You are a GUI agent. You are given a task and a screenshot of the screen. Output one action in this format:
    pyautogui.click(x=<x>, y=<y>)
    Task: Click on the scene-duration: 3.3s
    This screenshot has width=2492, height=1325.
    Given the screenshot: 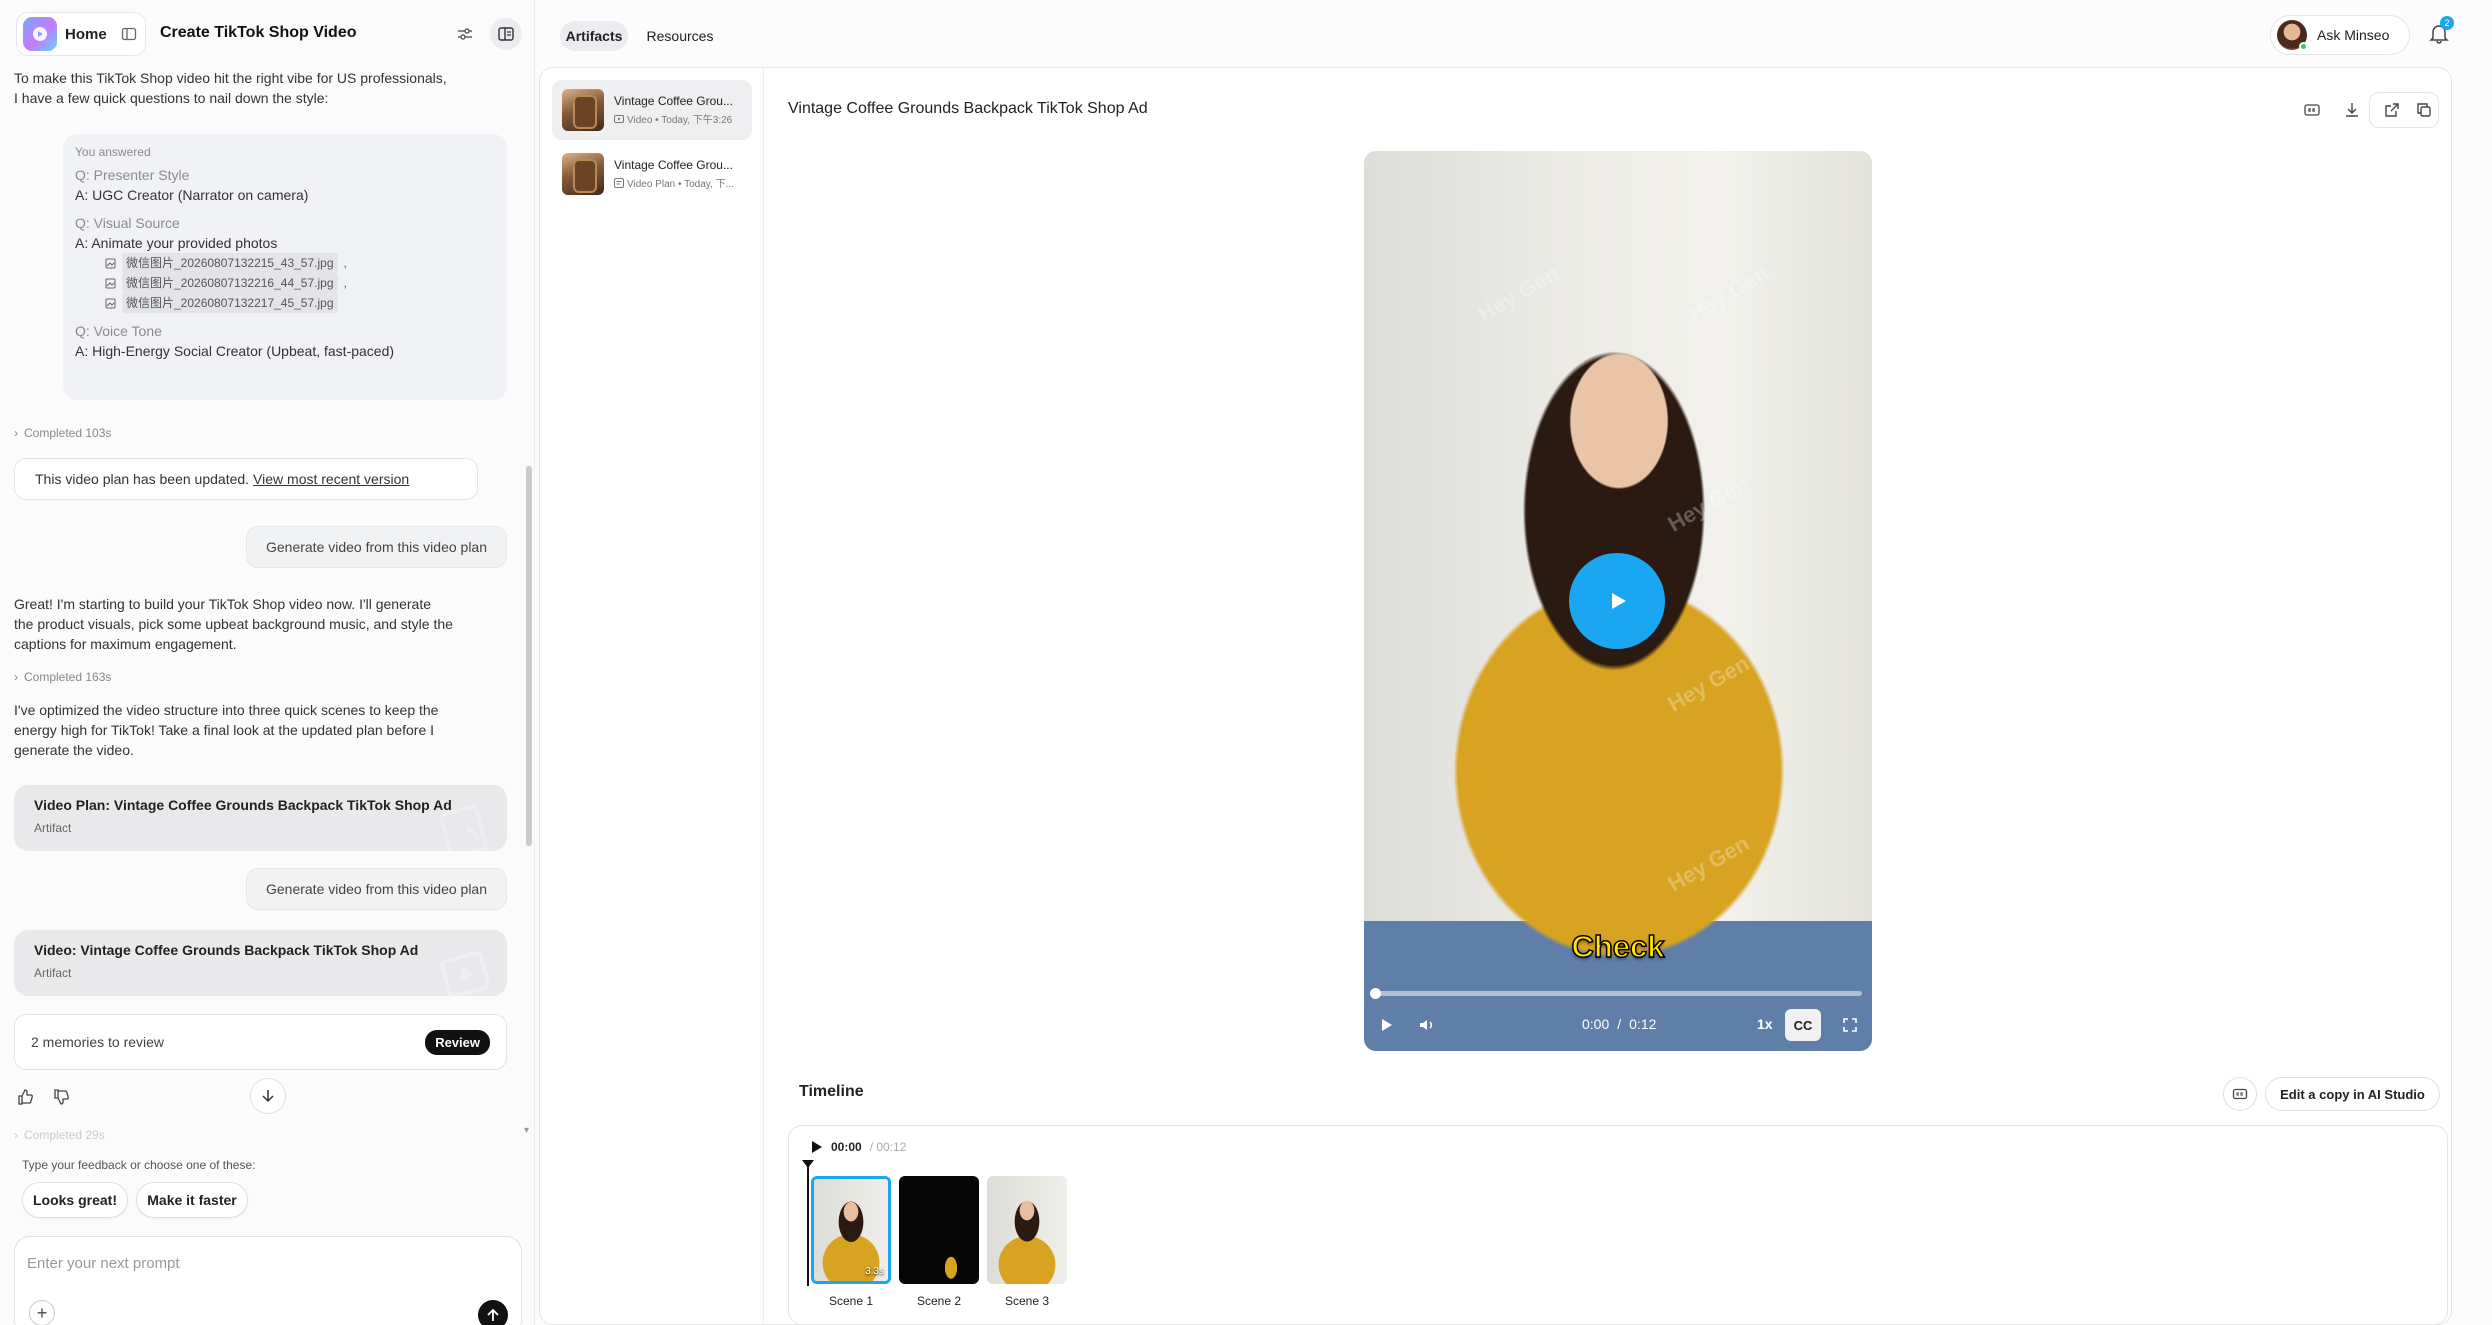 What is the action you would take?
    pyautogui.click(x=874, y=1271)
    